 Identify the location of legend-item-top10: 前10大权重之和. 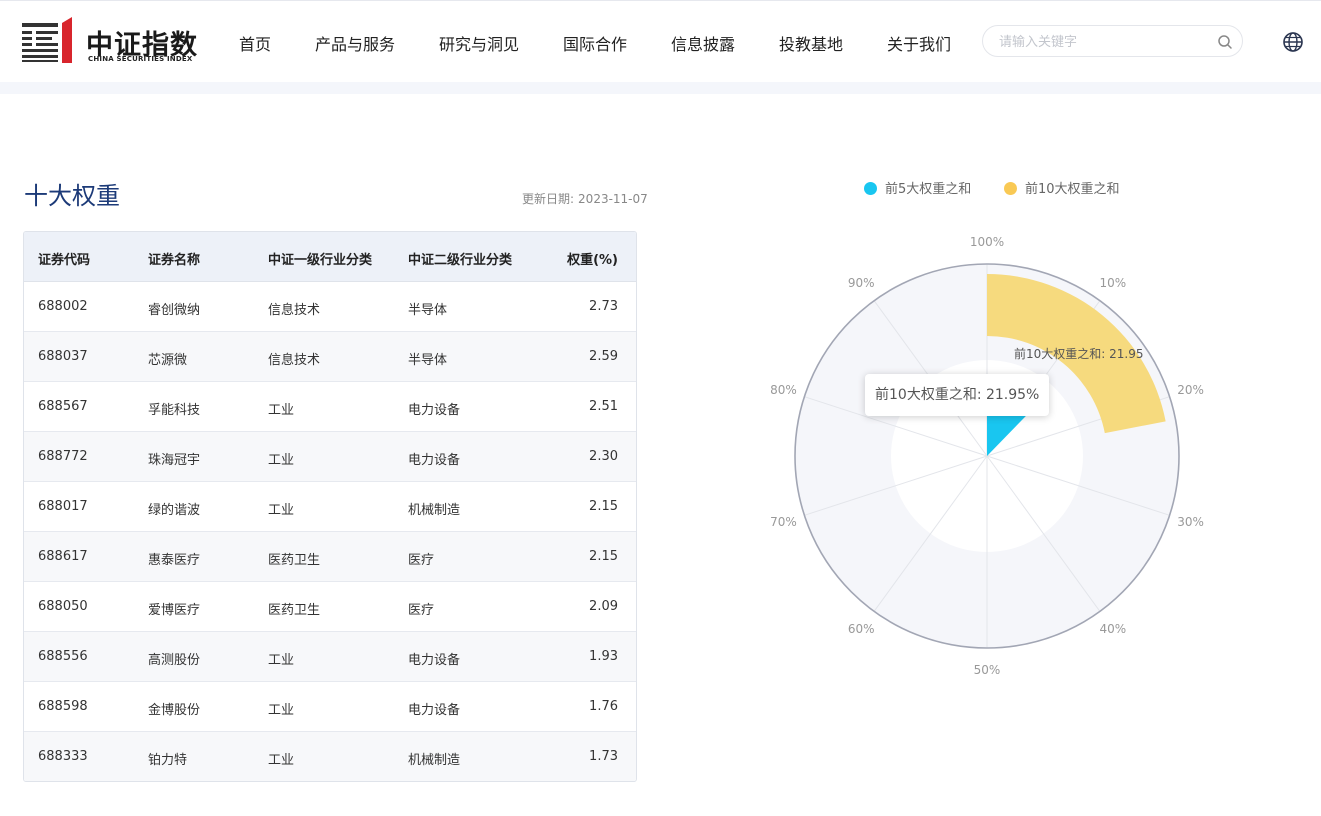
(1062, 187).